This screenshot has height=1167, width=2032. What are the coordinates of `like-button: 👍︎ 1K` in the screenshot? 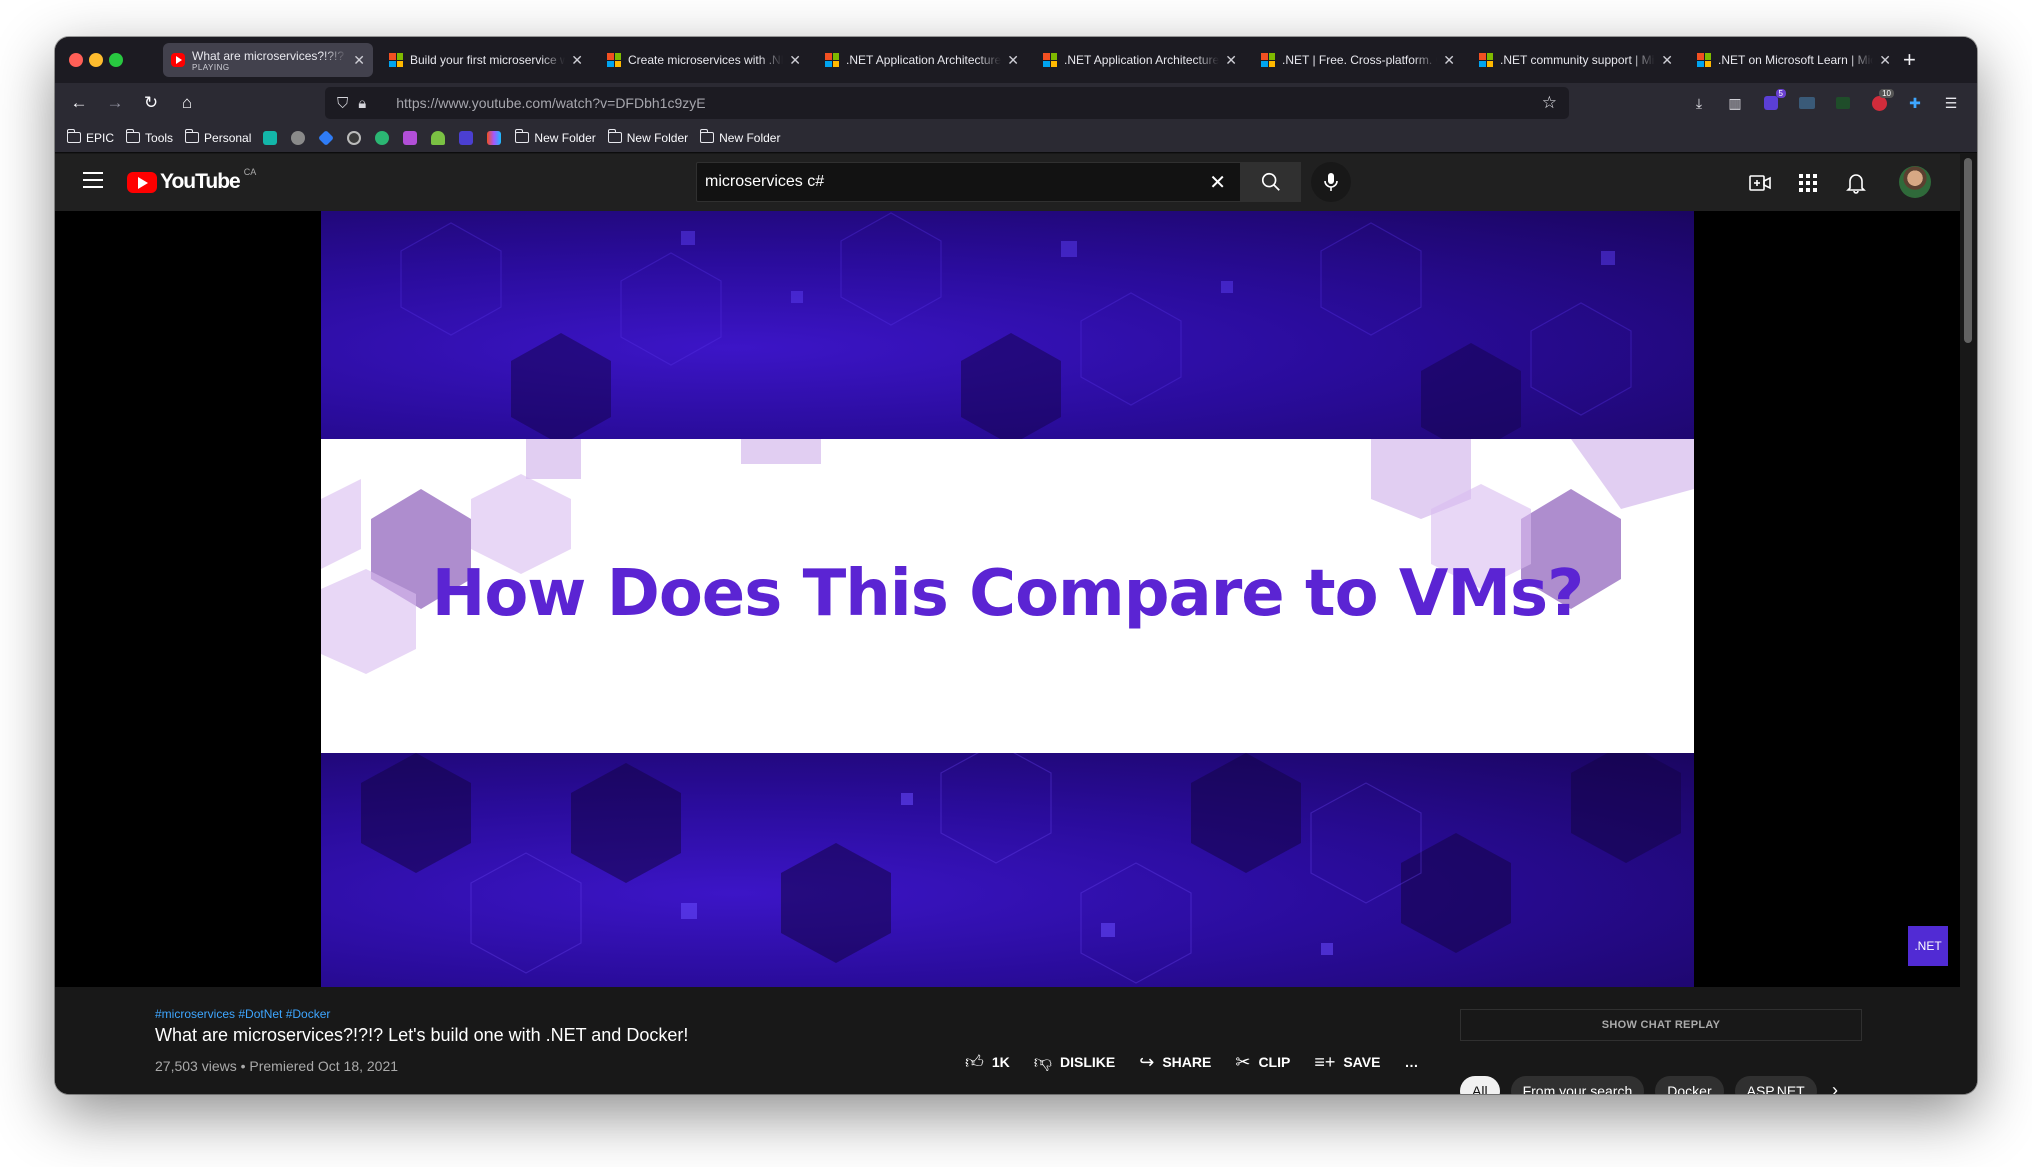 It's located at (987, 1062).